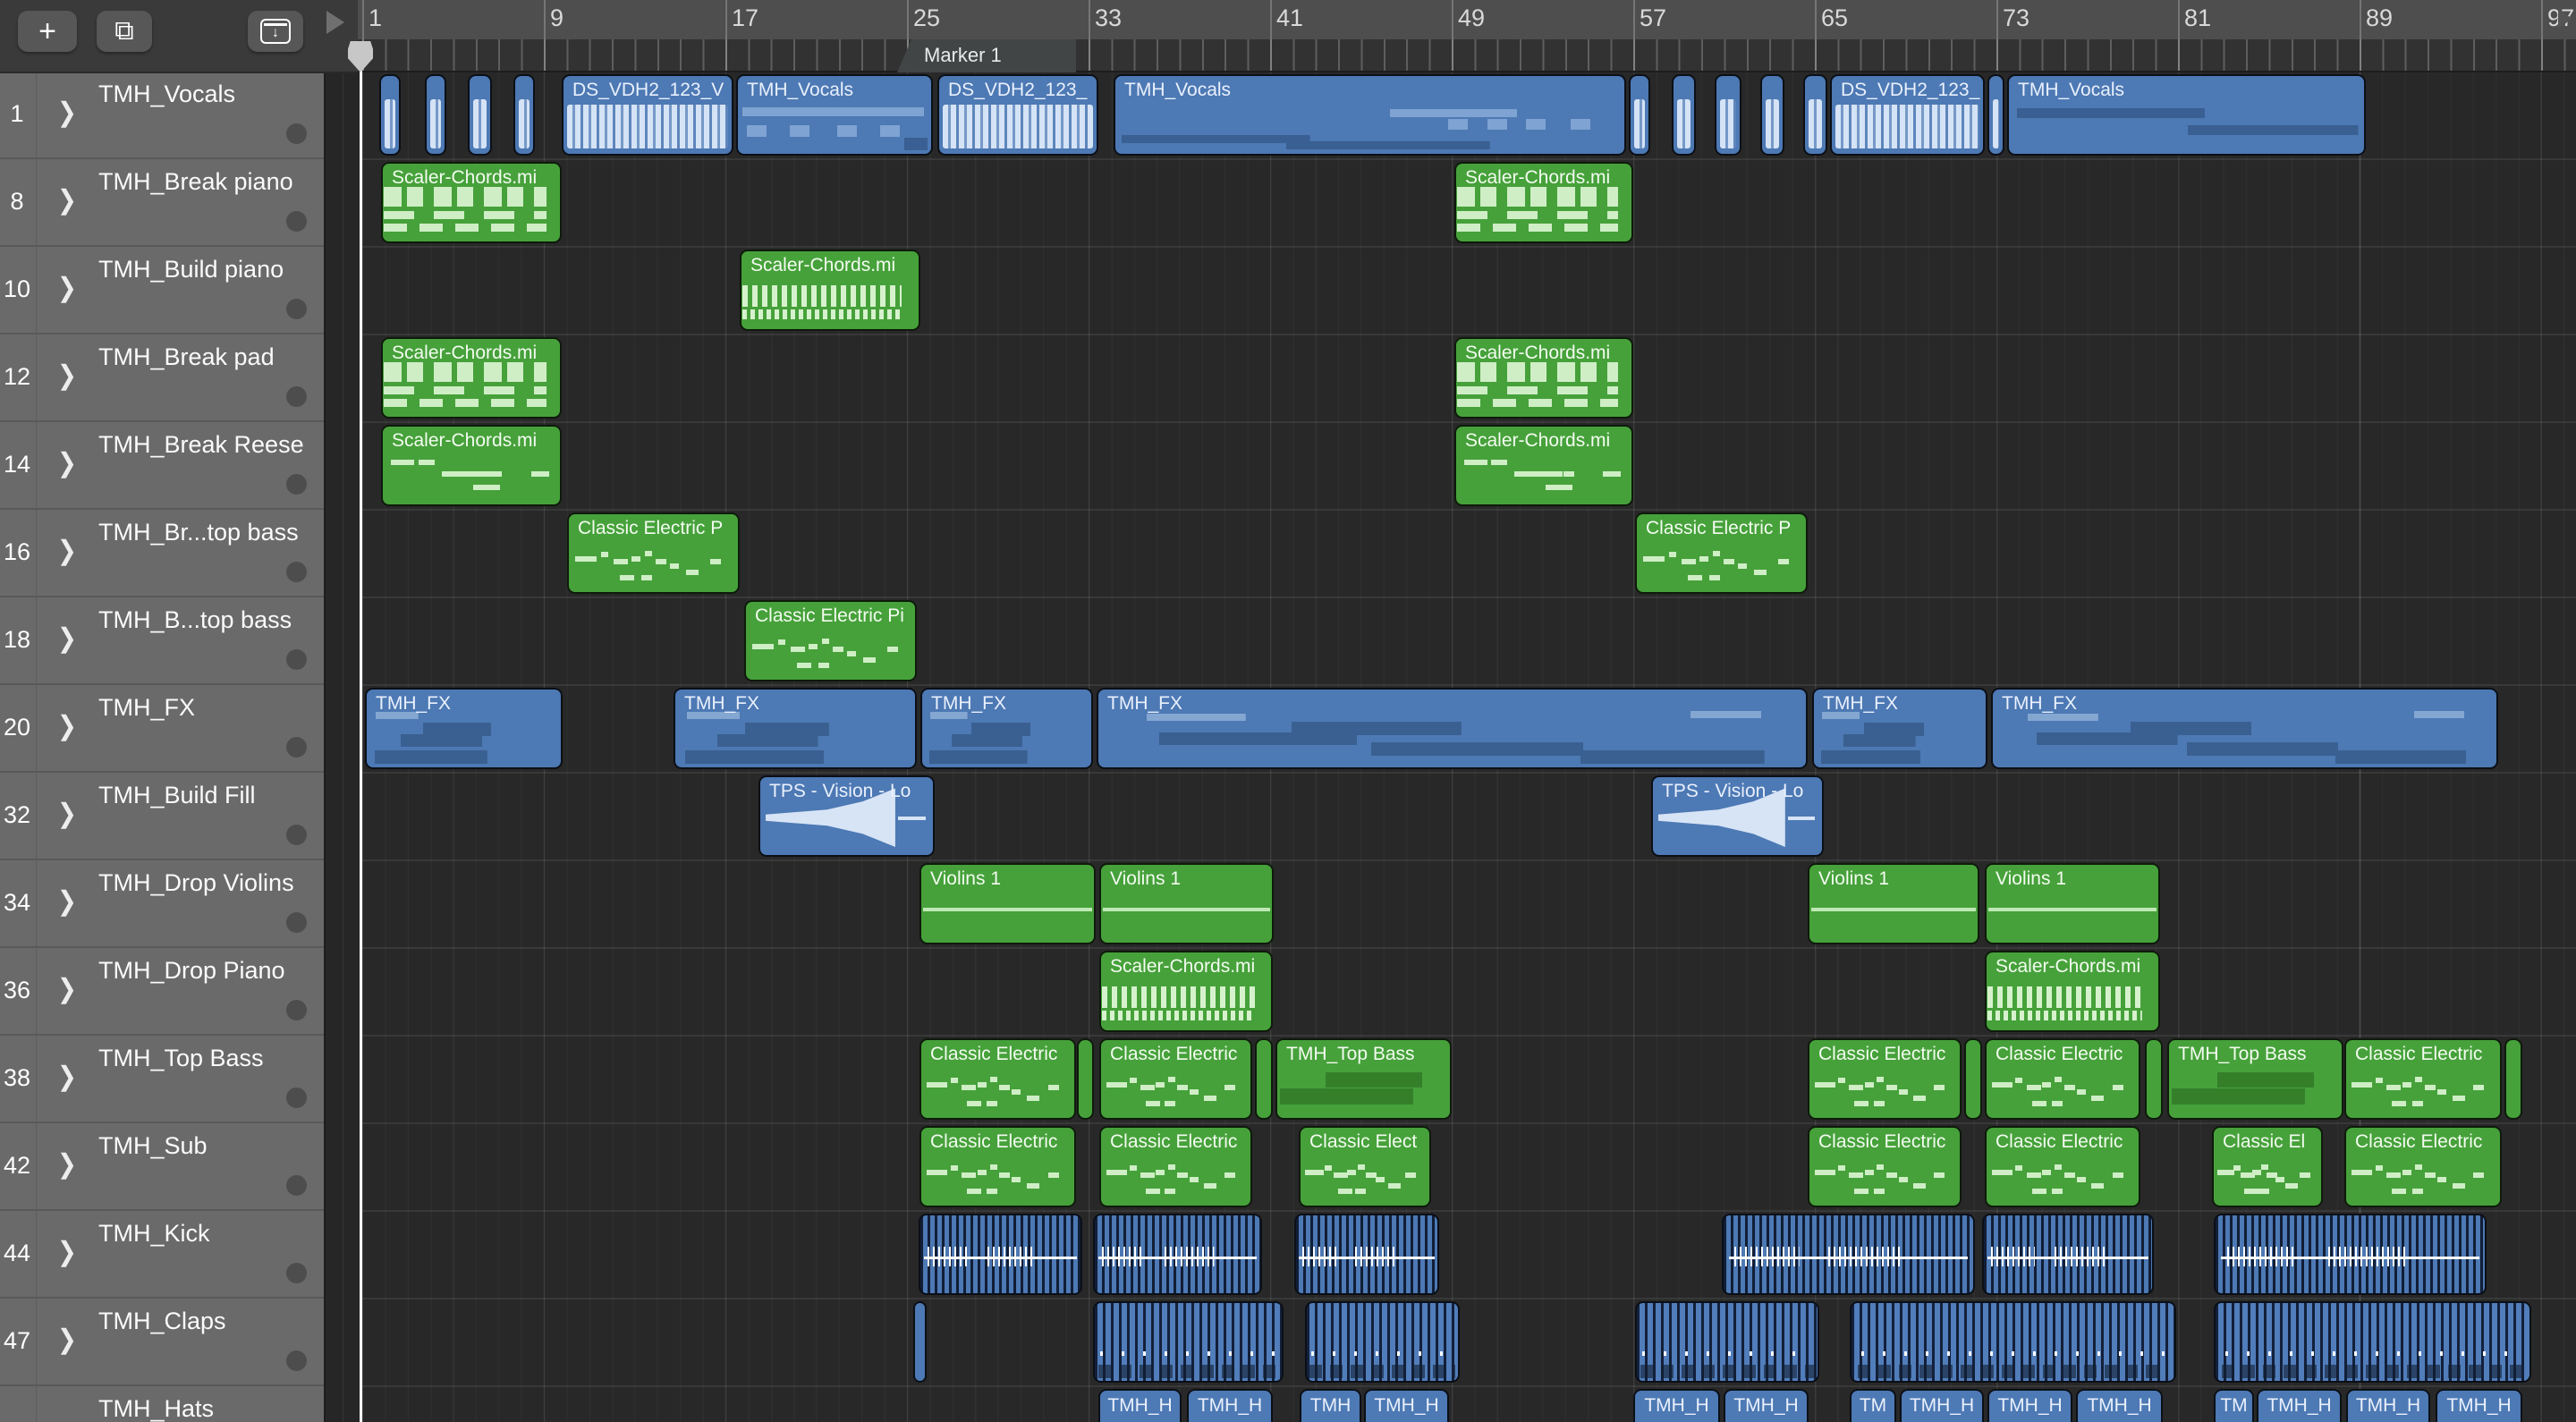  What do you see at coordinates (162, 1255) in the screenshot?
I see `track-header-row: 44 ❯ TMH_Kick` at bounding box center [162, 1255].